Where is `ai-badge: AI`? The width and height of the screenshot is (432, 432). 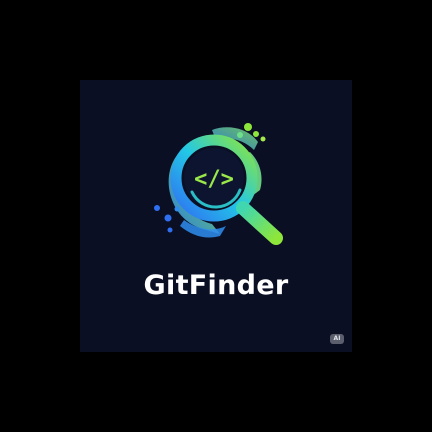 ai-badge: AI is located at coordinates (337, 339).